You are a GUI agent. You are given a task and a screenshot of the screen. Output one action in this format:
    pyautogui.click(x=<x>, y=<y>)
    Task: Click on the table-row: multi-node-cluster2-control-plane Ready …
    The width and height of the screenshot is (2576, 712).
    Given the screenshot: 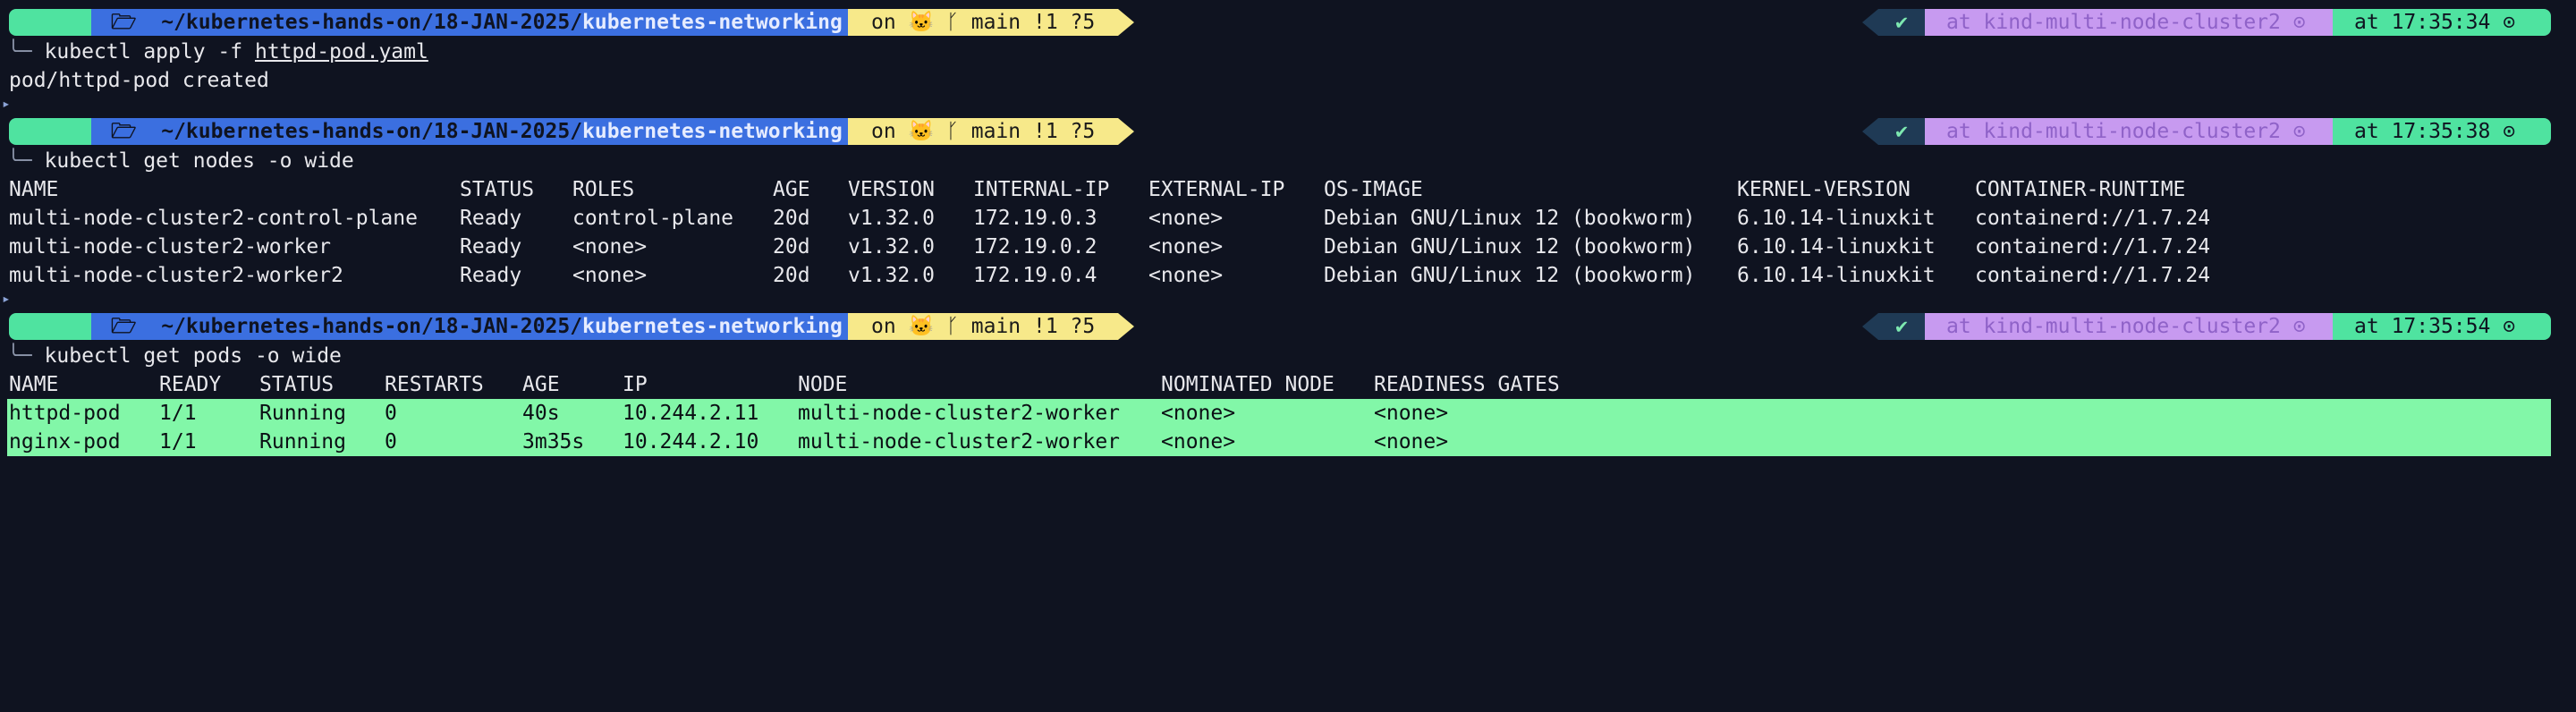 What is the action you would take?
    pyautogui.click(x=1110, y=218)
    